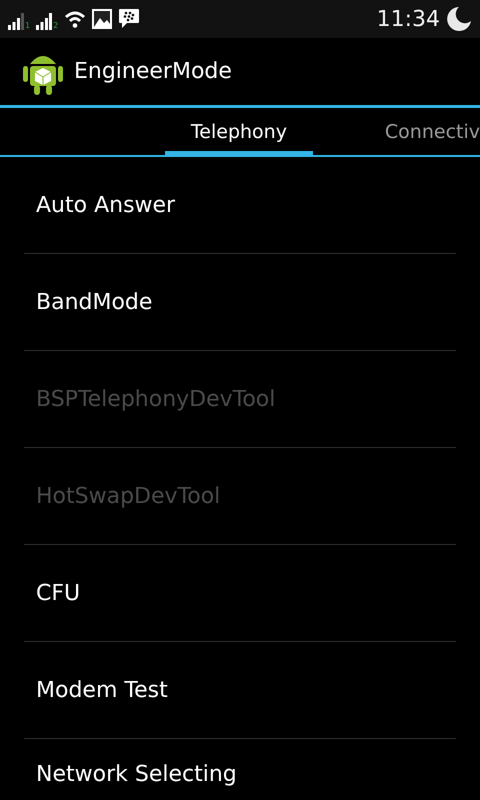 This screenshot has height=800, width=480. I want to click on moon-icon, so click(459, 19).